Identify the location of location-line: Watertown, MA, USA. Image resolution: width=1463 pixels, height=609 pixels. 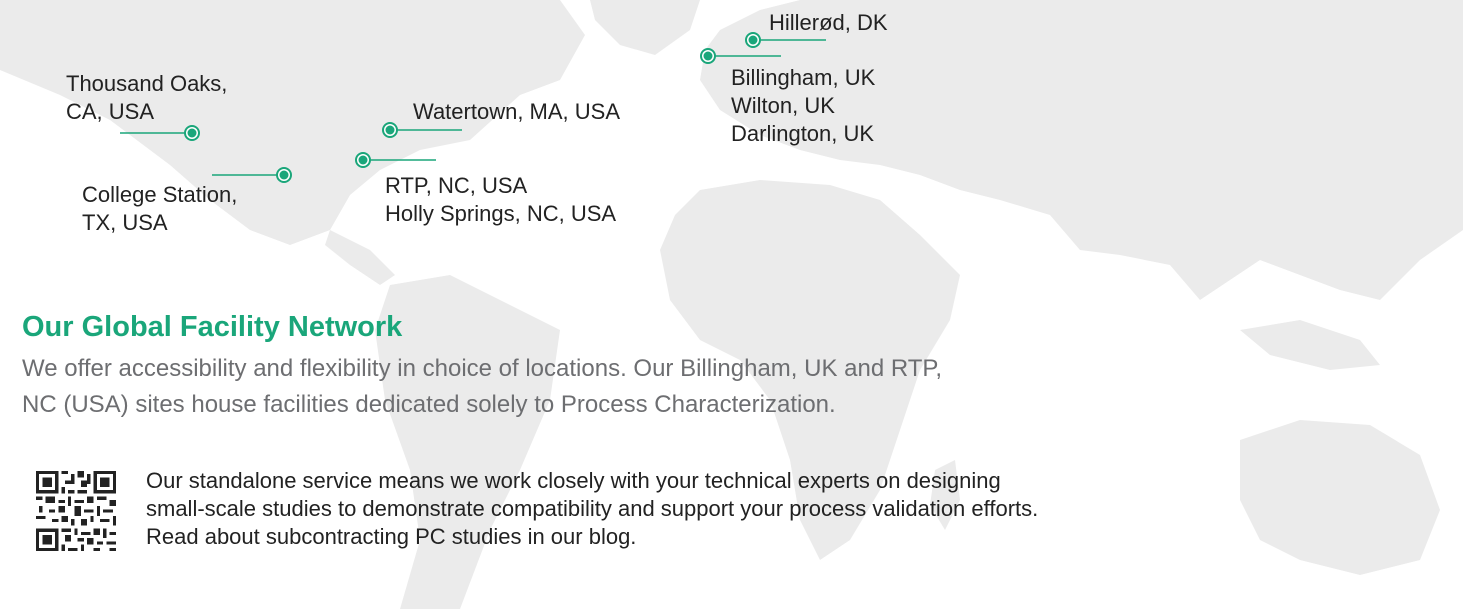
(517, 111).